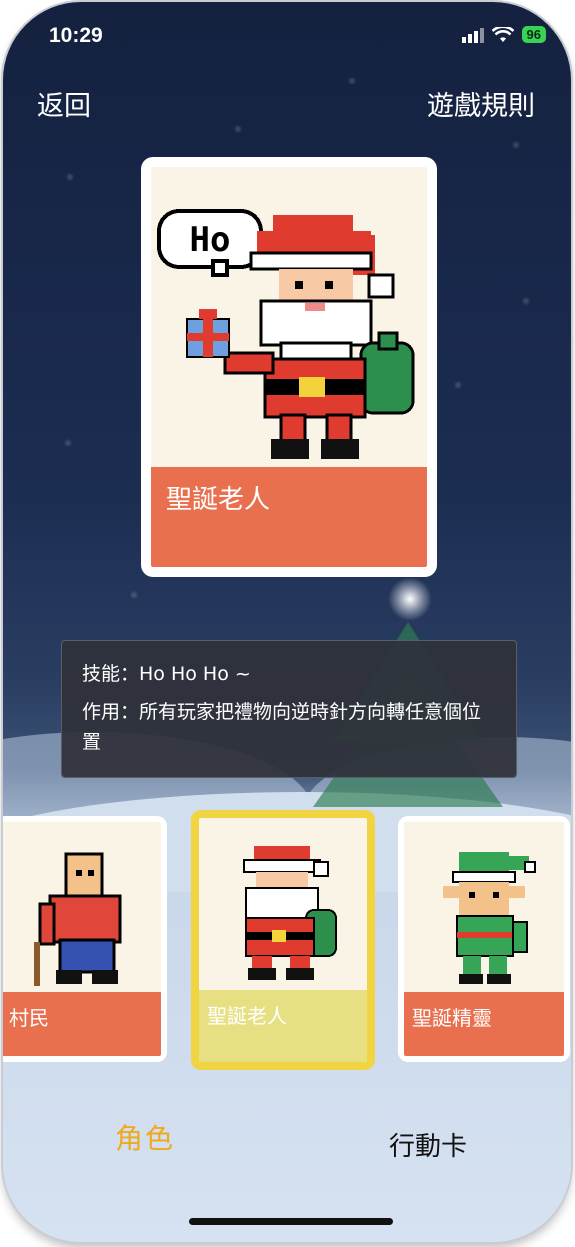 This screenshot has width=575, height=1247. I want to click on character-card-inner: 聖誕老人, so click(283, 940).